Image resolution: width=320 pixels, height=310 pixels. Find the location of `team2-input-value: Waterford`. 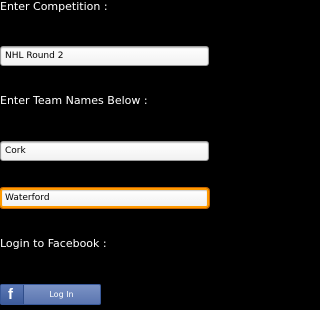

team2-input-value: Waterford is located at coordinates (27, 198).